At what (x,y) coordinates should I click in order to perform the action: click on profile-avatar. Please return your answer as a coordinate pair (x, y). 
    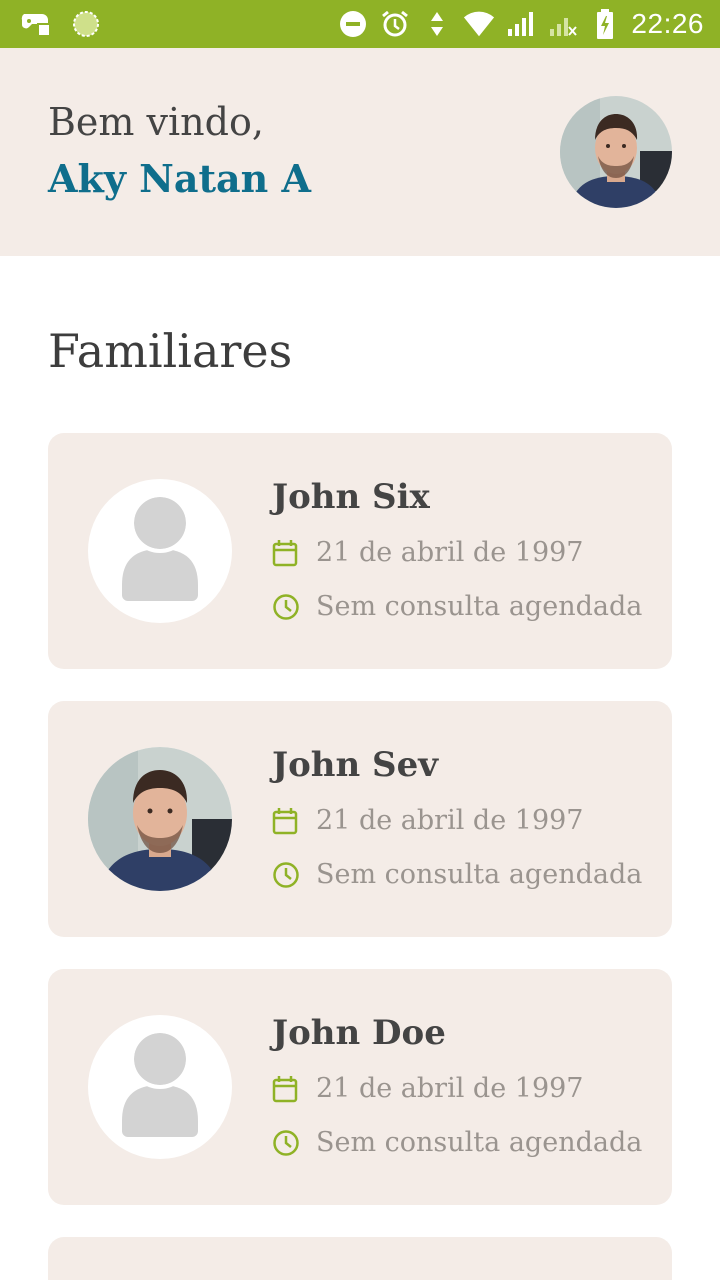
    Looking at the image, I should click on (616, 152).